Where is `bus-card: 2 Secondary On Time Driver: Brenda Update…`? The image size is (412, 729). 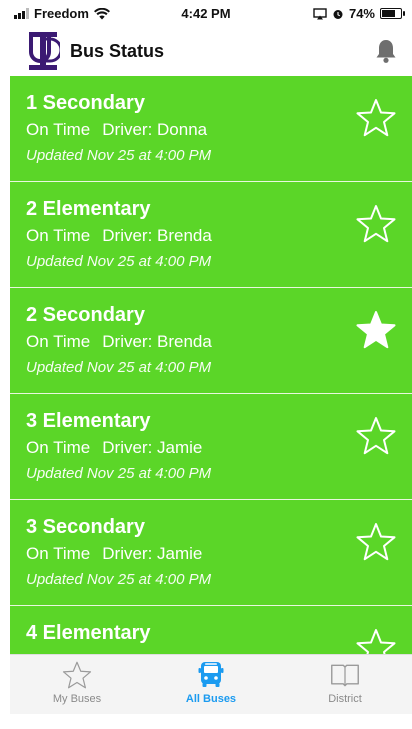 bus-card: 2 Secondary On Time Driver: Brenda Update… is located at coordinates (211, 341).